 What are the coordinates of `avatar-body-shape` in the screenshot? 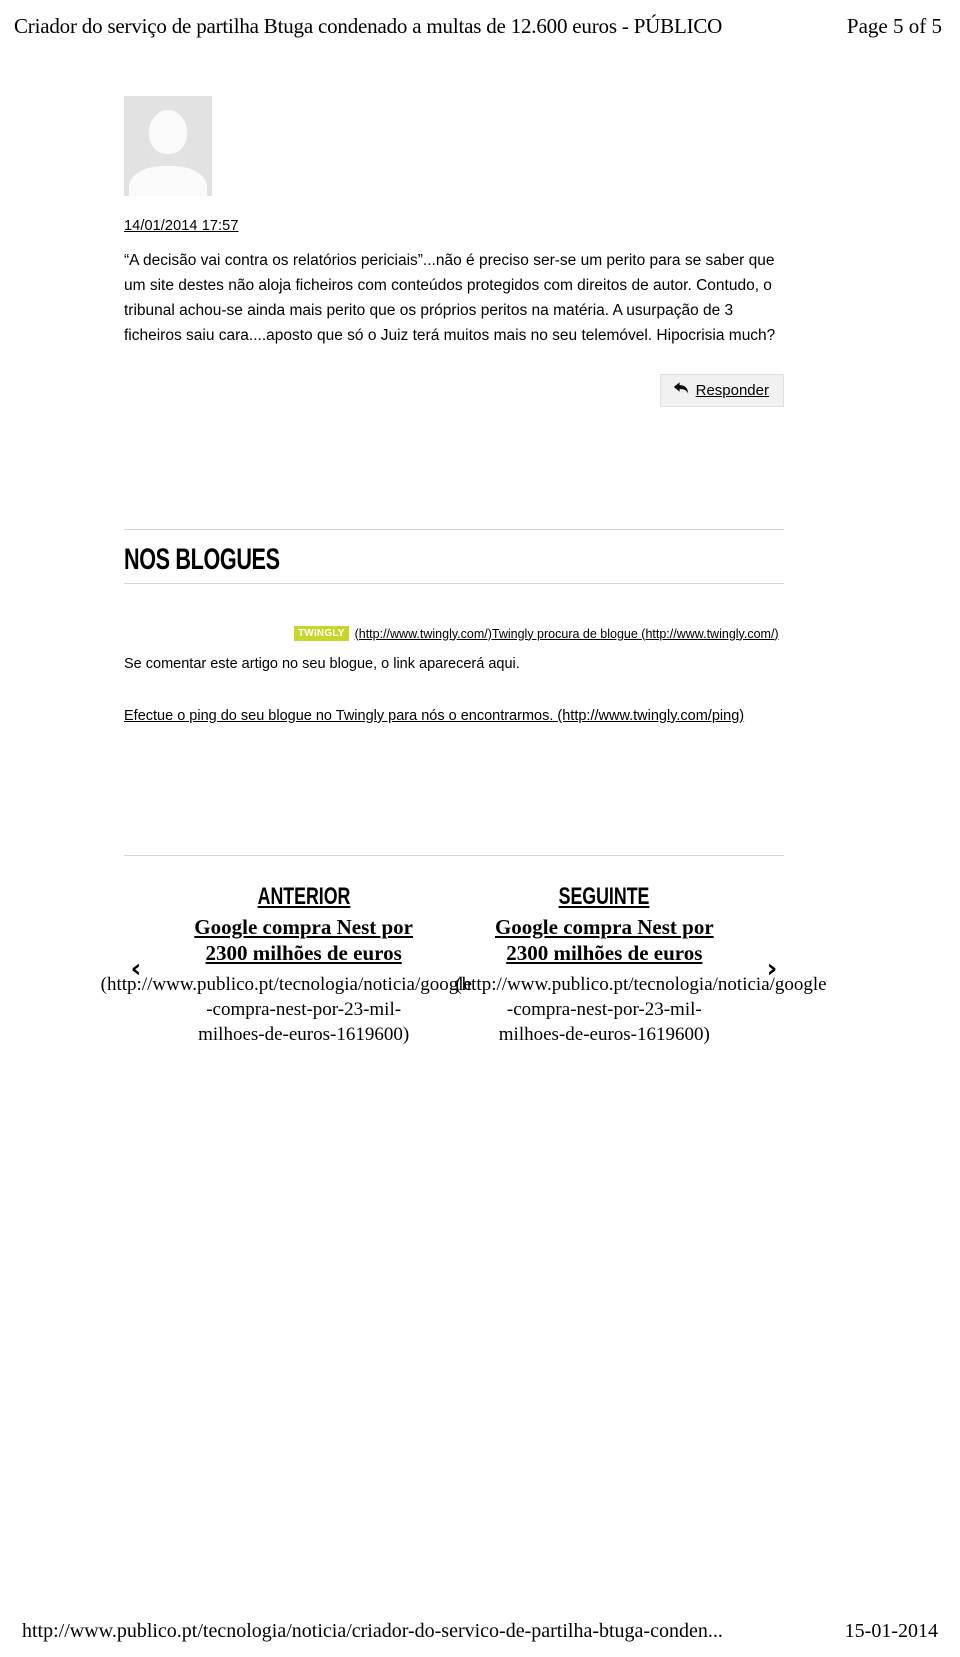 It's located at (168, 181).